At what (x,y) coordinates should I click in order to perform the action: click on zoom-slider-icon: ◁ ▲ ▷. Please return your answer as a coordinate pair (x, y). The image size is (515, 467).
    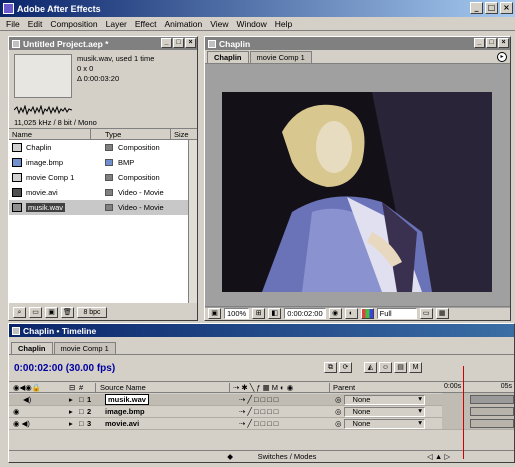
    Looking at the image, I should click on (438, 456).